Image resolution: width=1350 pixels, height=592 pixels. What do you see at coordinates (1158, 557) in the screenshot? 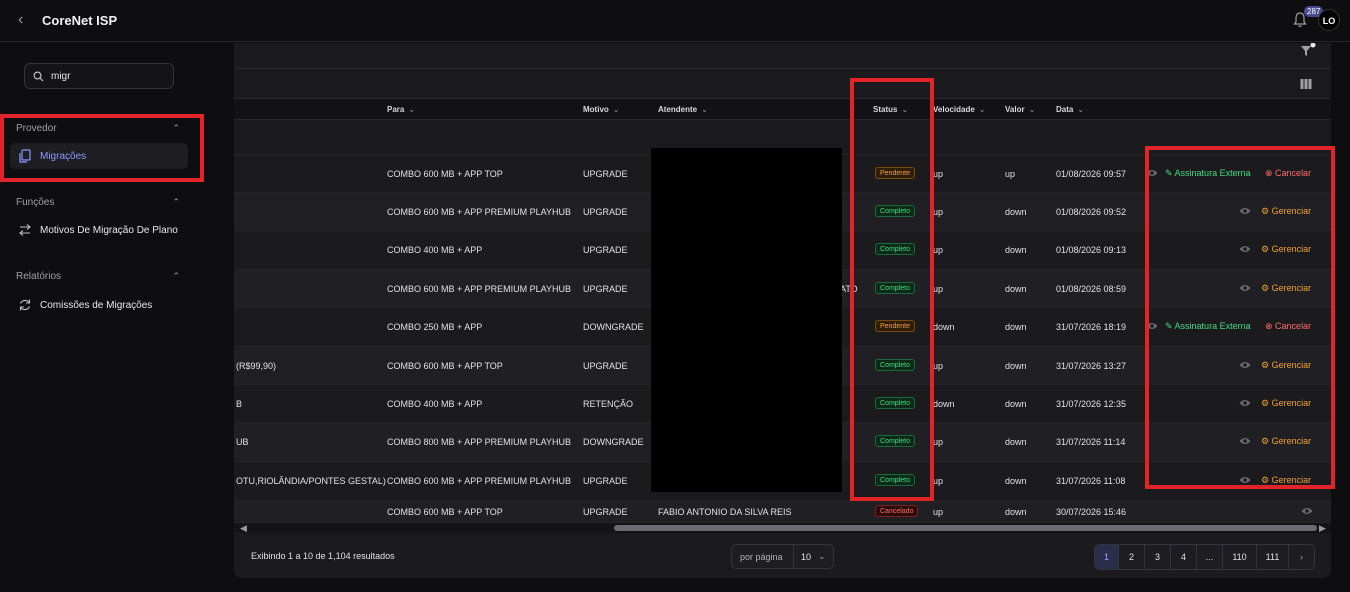
I see `page-button-3: 3` at bounding box center [1158, 557].